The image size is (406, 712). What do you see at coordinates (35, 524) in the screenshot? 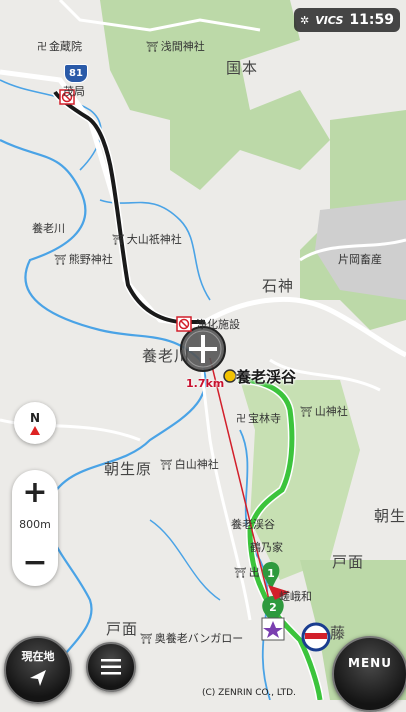
I see `scale-label: 800m` at bounding box center [35, 524].